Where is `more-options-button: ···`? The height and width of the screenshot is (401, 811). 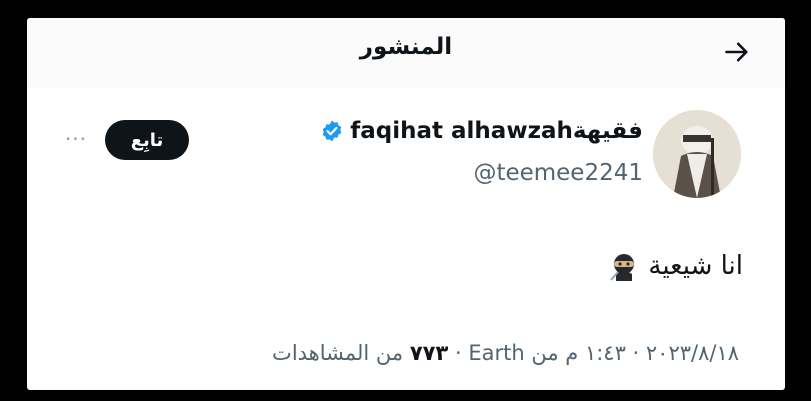 more-options-button: ··· is located at coordinates (76, 139).